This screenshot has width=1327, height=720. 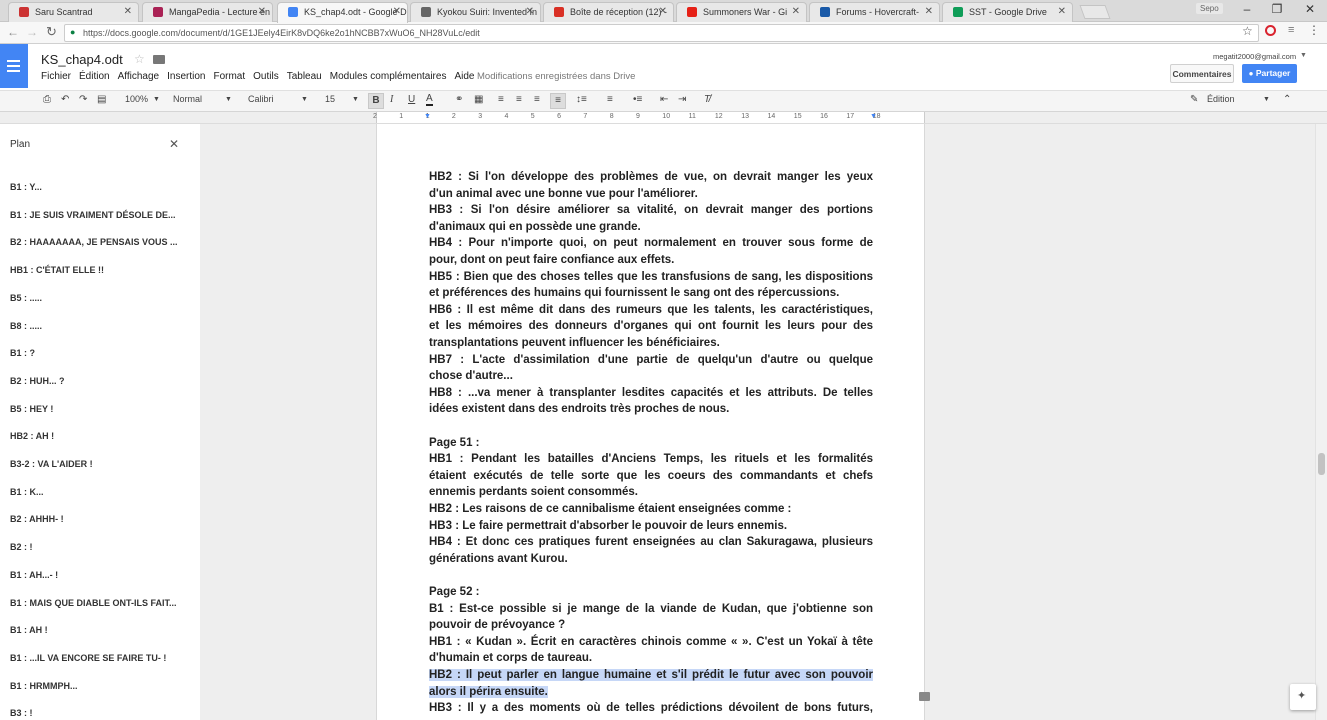 I want to click on close-icon: ✕, so click(x=174, y=144).